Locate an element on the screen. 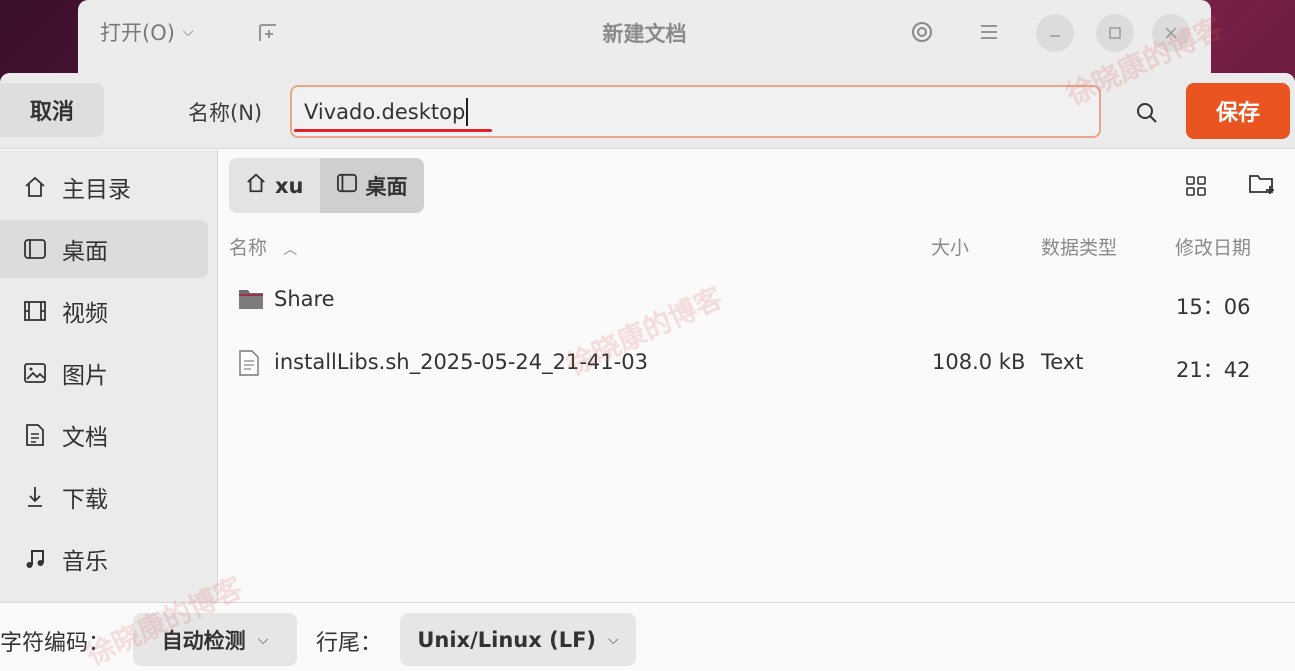  maximize-button is located at coordinates (1115, 33).